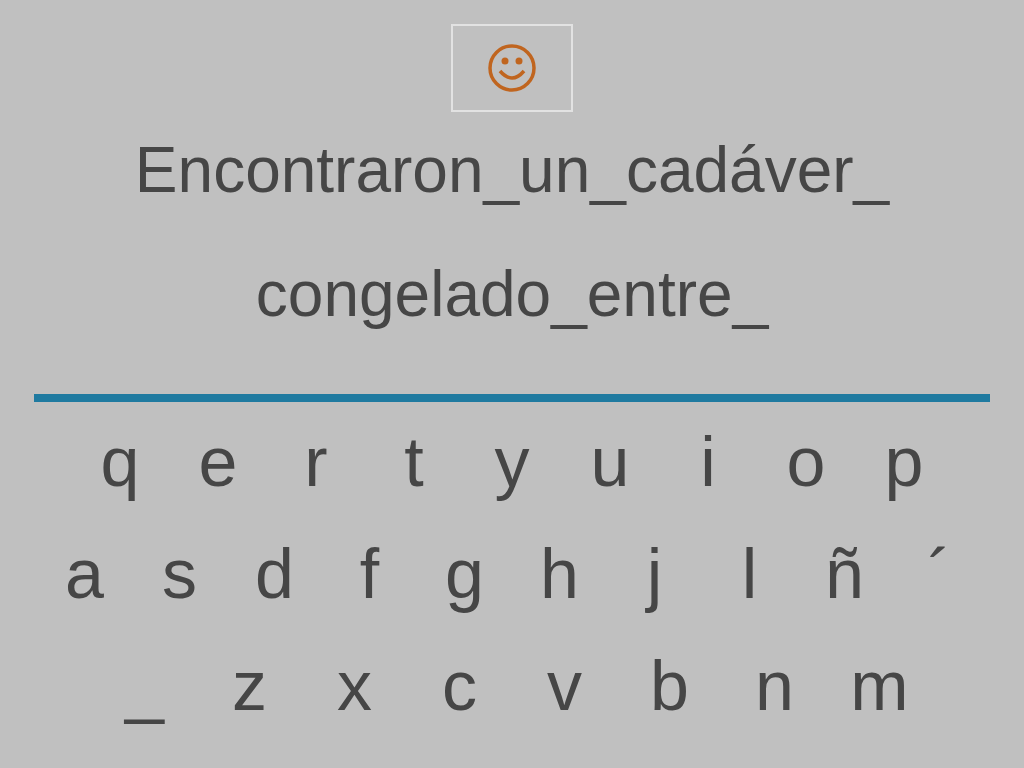 Image resolution: width=1024 pixels, height=768 pixels. What do you see at coordinates (354, 686) in the screenshot?
I see `letter-key: x` at bounding box center [354, 686].